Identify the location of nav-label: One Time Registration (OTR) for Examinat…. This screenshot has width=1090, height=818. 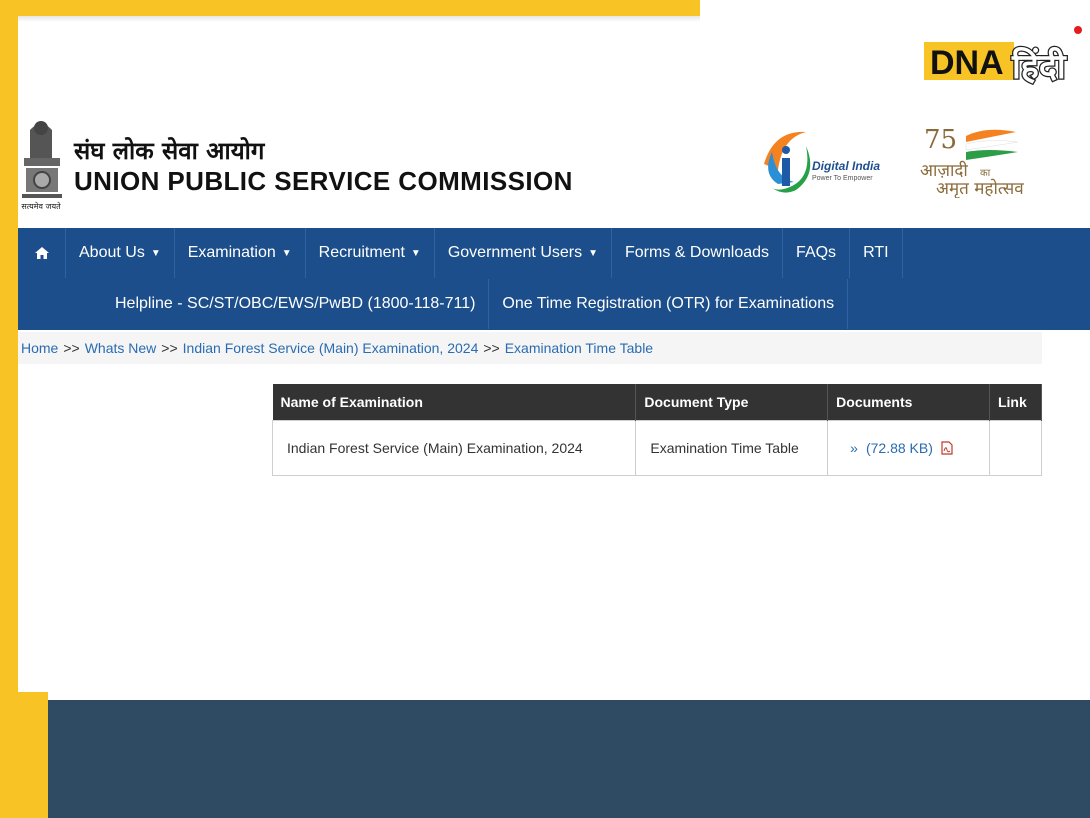
(668, 303).